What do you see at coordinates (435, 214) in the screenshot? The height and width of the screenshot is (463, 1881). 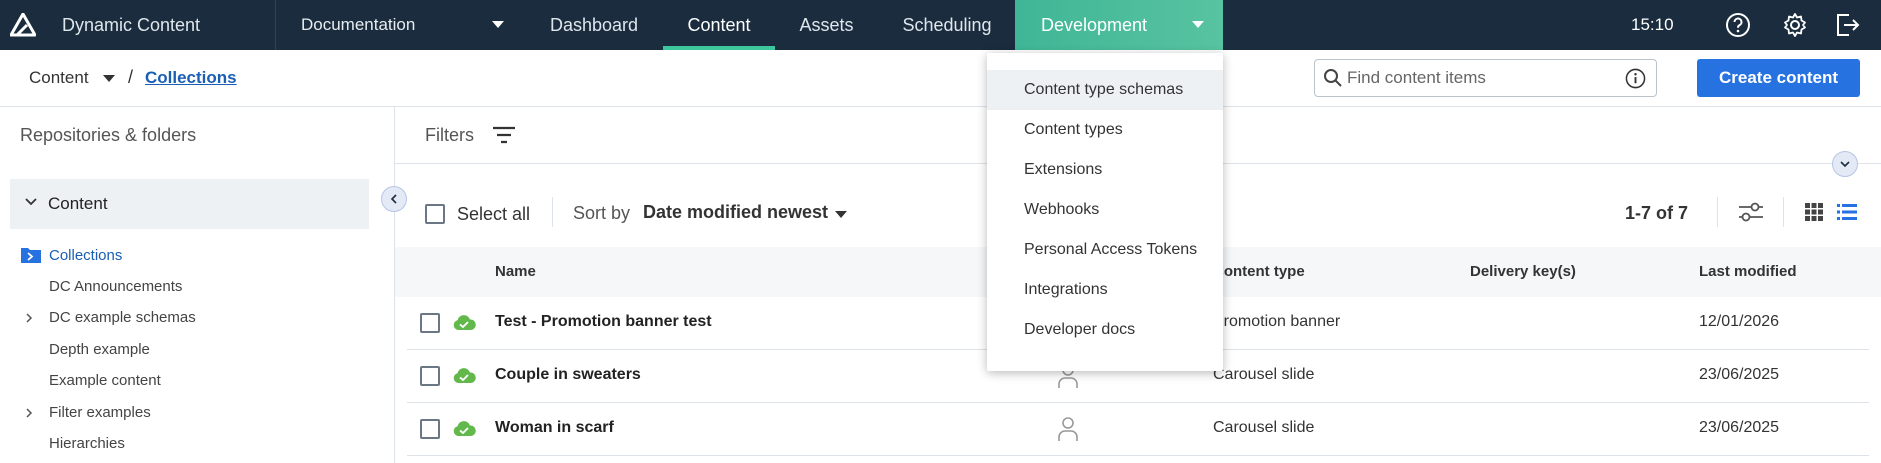 I see `select-all-checkbox` at bounding box center [435, 214].